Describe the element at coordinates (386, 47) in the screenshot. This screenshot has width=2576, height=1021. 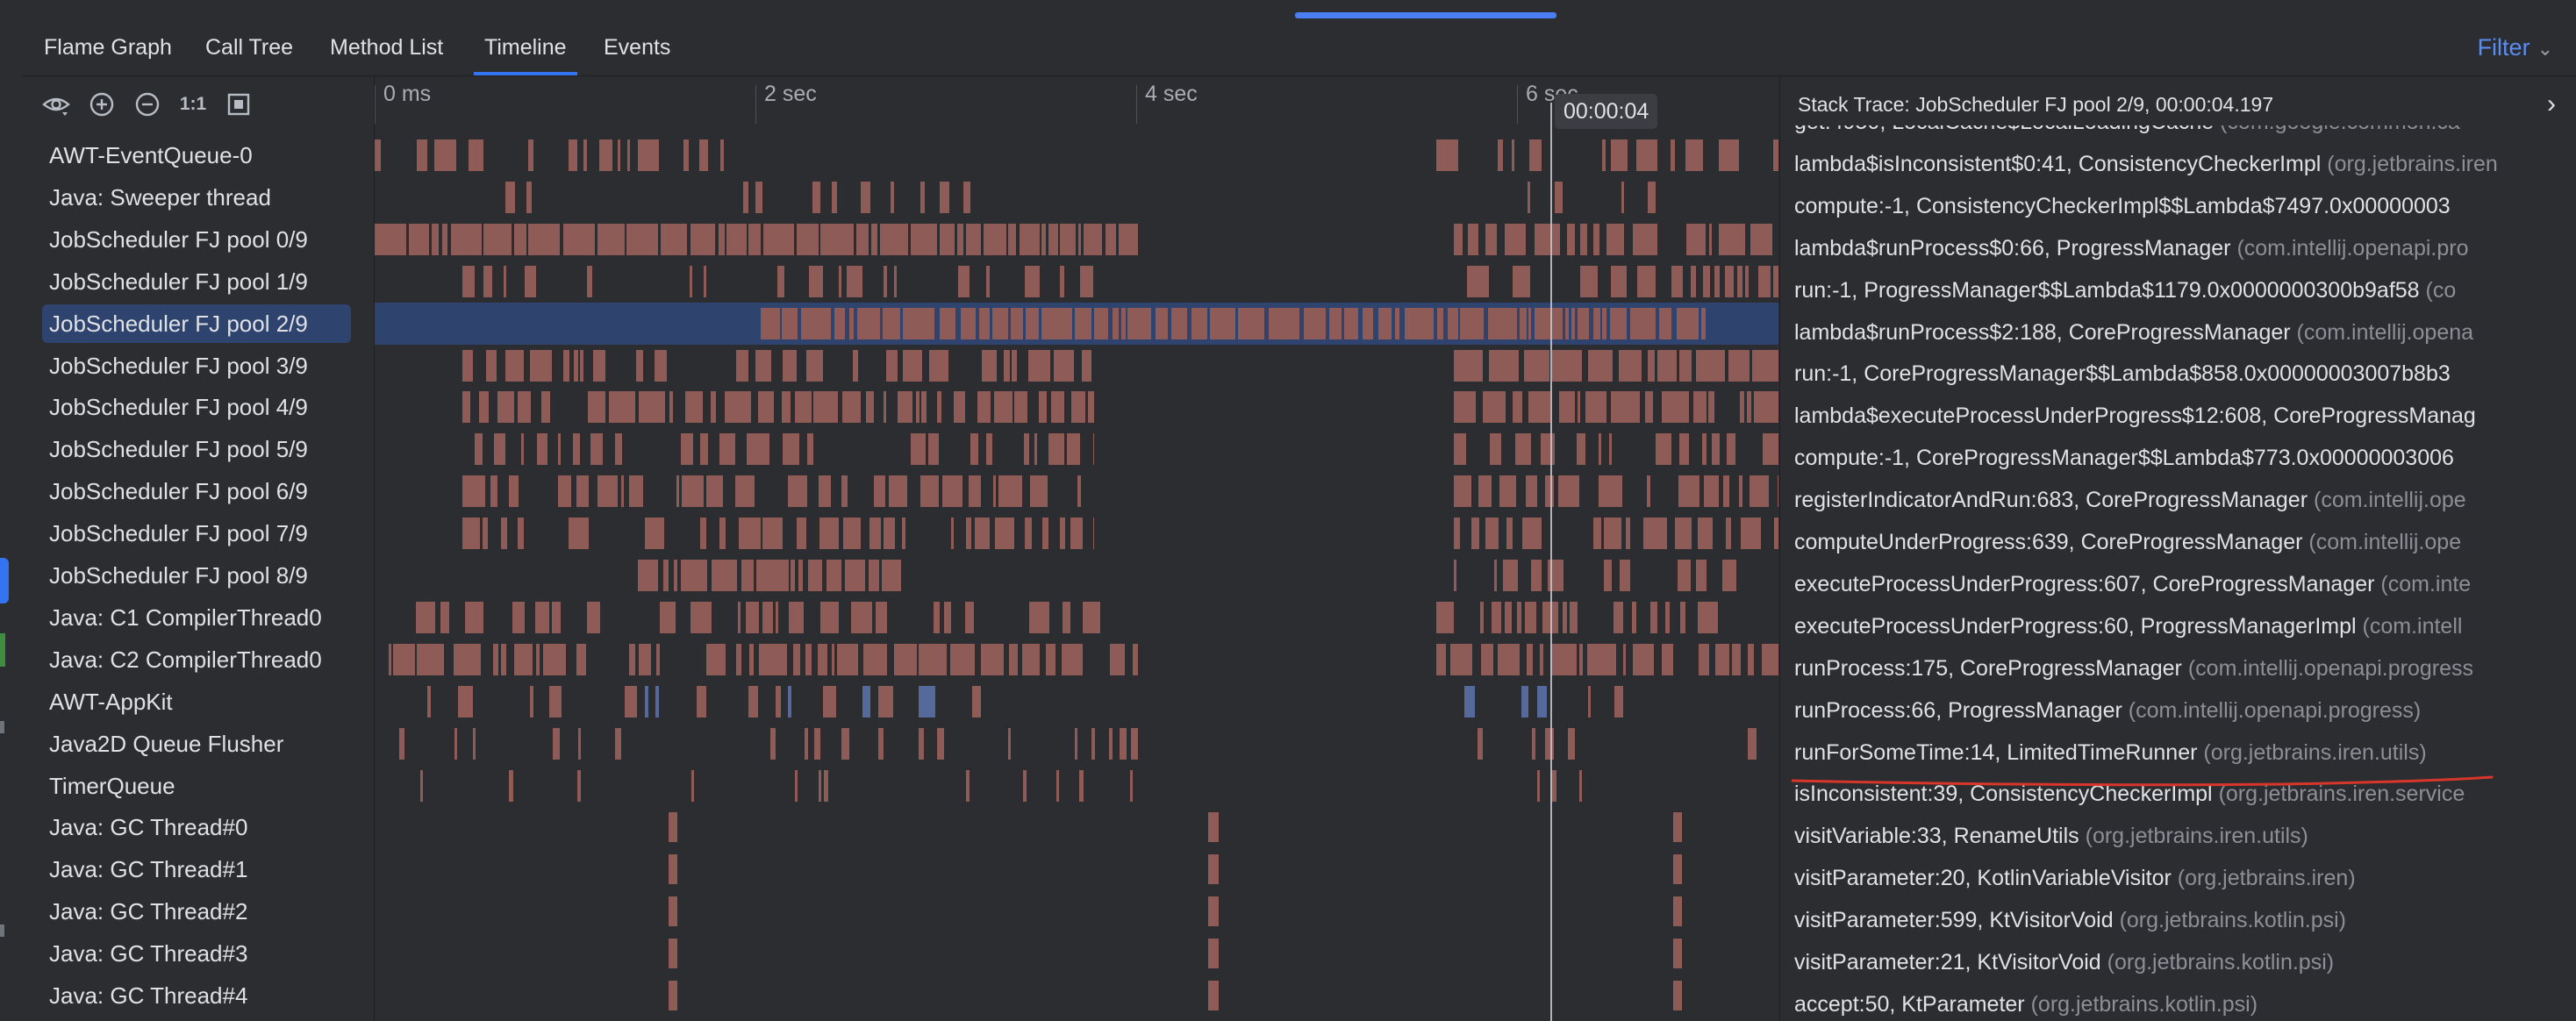
I see `tab-method-list: Method List` at that location.